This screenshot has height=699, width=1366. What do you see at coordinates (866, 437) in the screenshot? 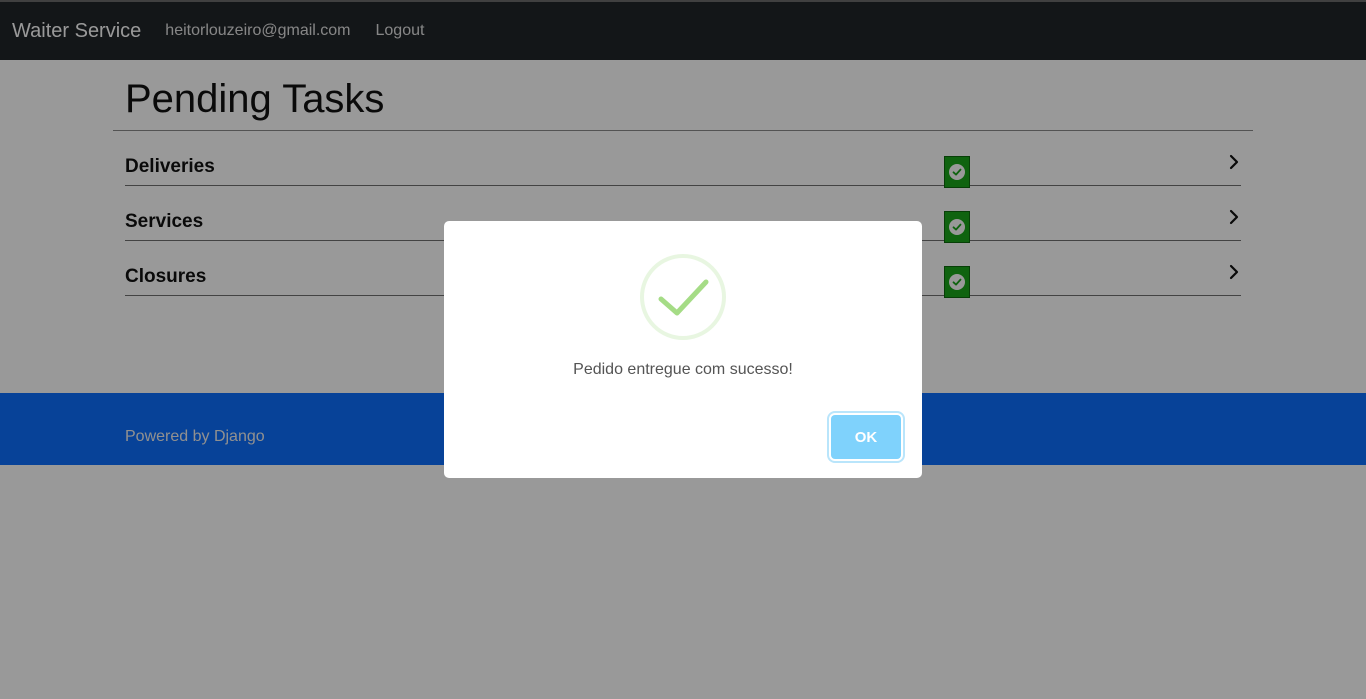
I see `ok-button: OK` at bounding box center [866, 437].